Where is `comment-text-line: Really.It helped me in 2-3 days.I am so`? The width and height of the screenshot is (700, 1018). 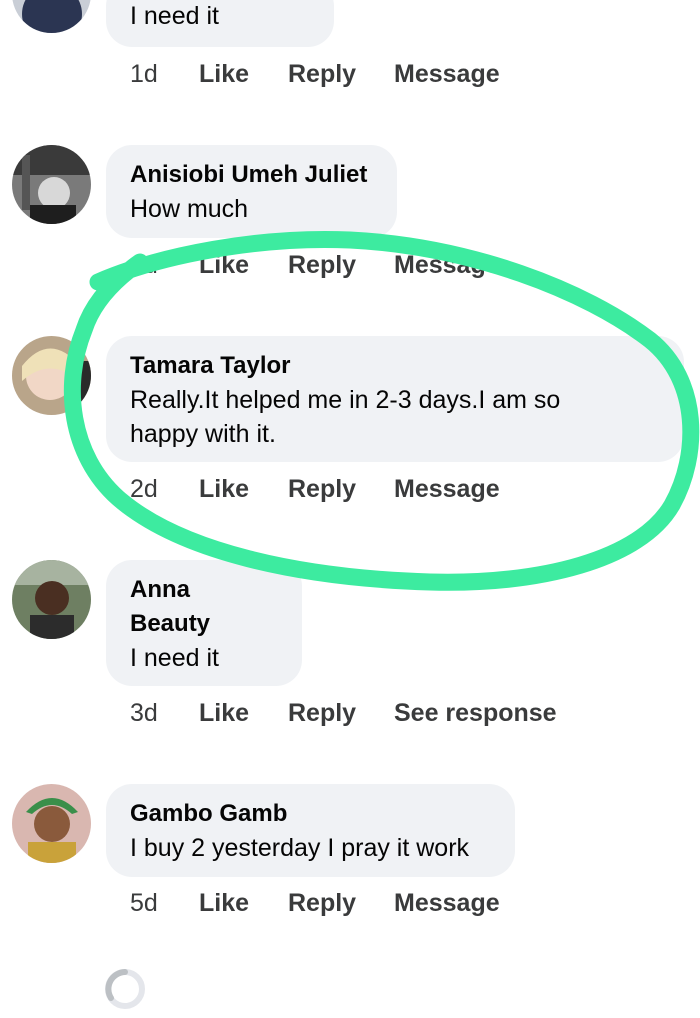
comment-text-line: Really.It helped me in 2-3 days.I am so is located at coordinates (345, 400).